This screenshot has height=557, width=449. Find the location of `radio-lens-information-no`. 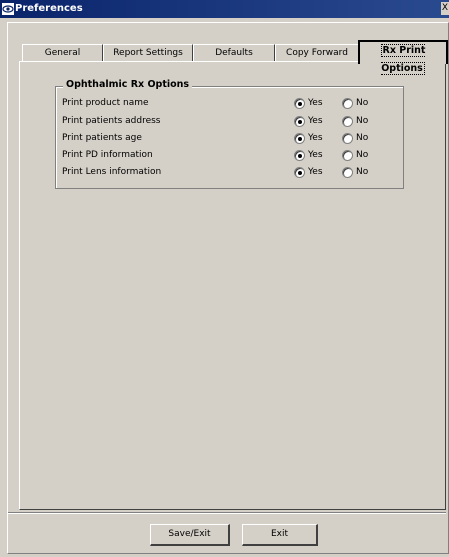

radio-lens-information-no is located at coordinates (347, 172).